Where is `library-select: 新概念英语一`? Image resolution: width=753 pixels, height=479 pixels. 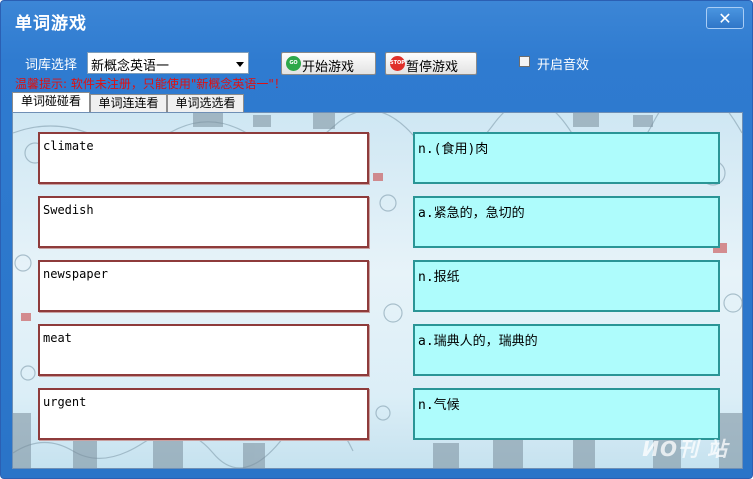 library-select: 新概念英语一 is located at coordinates (168, 63).